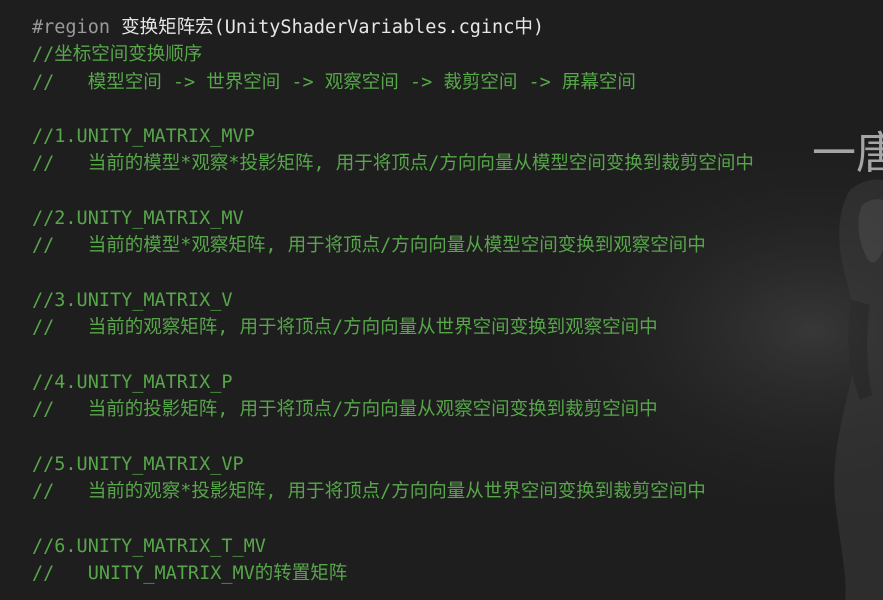 The width and height of the screenshot is (883, 600). I want to click on comment-line: // UNITY_MATRIX_MV的转置矩阵, so click(190, 573).